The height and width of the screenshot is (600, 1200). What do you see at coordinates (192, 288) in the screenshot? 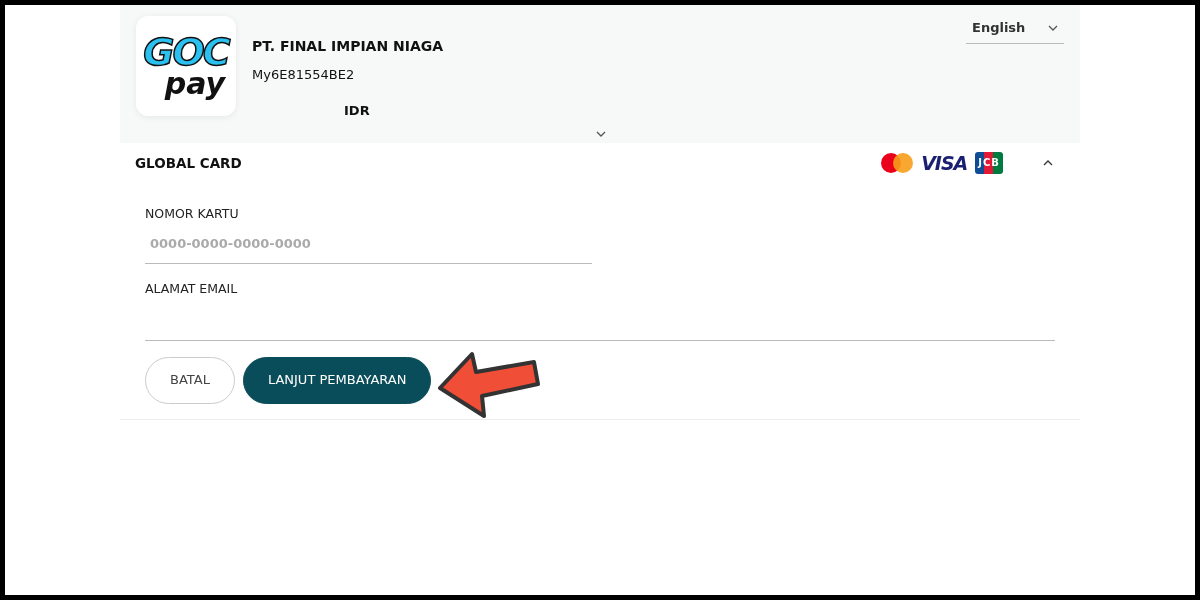
I see `field-label: ALAMAT EMAIL` at bounding box center [192, 288].